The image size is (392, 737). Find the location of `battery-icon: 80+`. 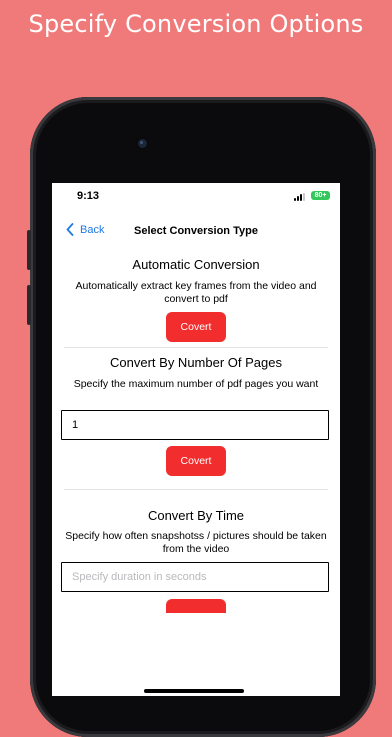

battery-icon: 80+ is located at coordinates (320, 195).